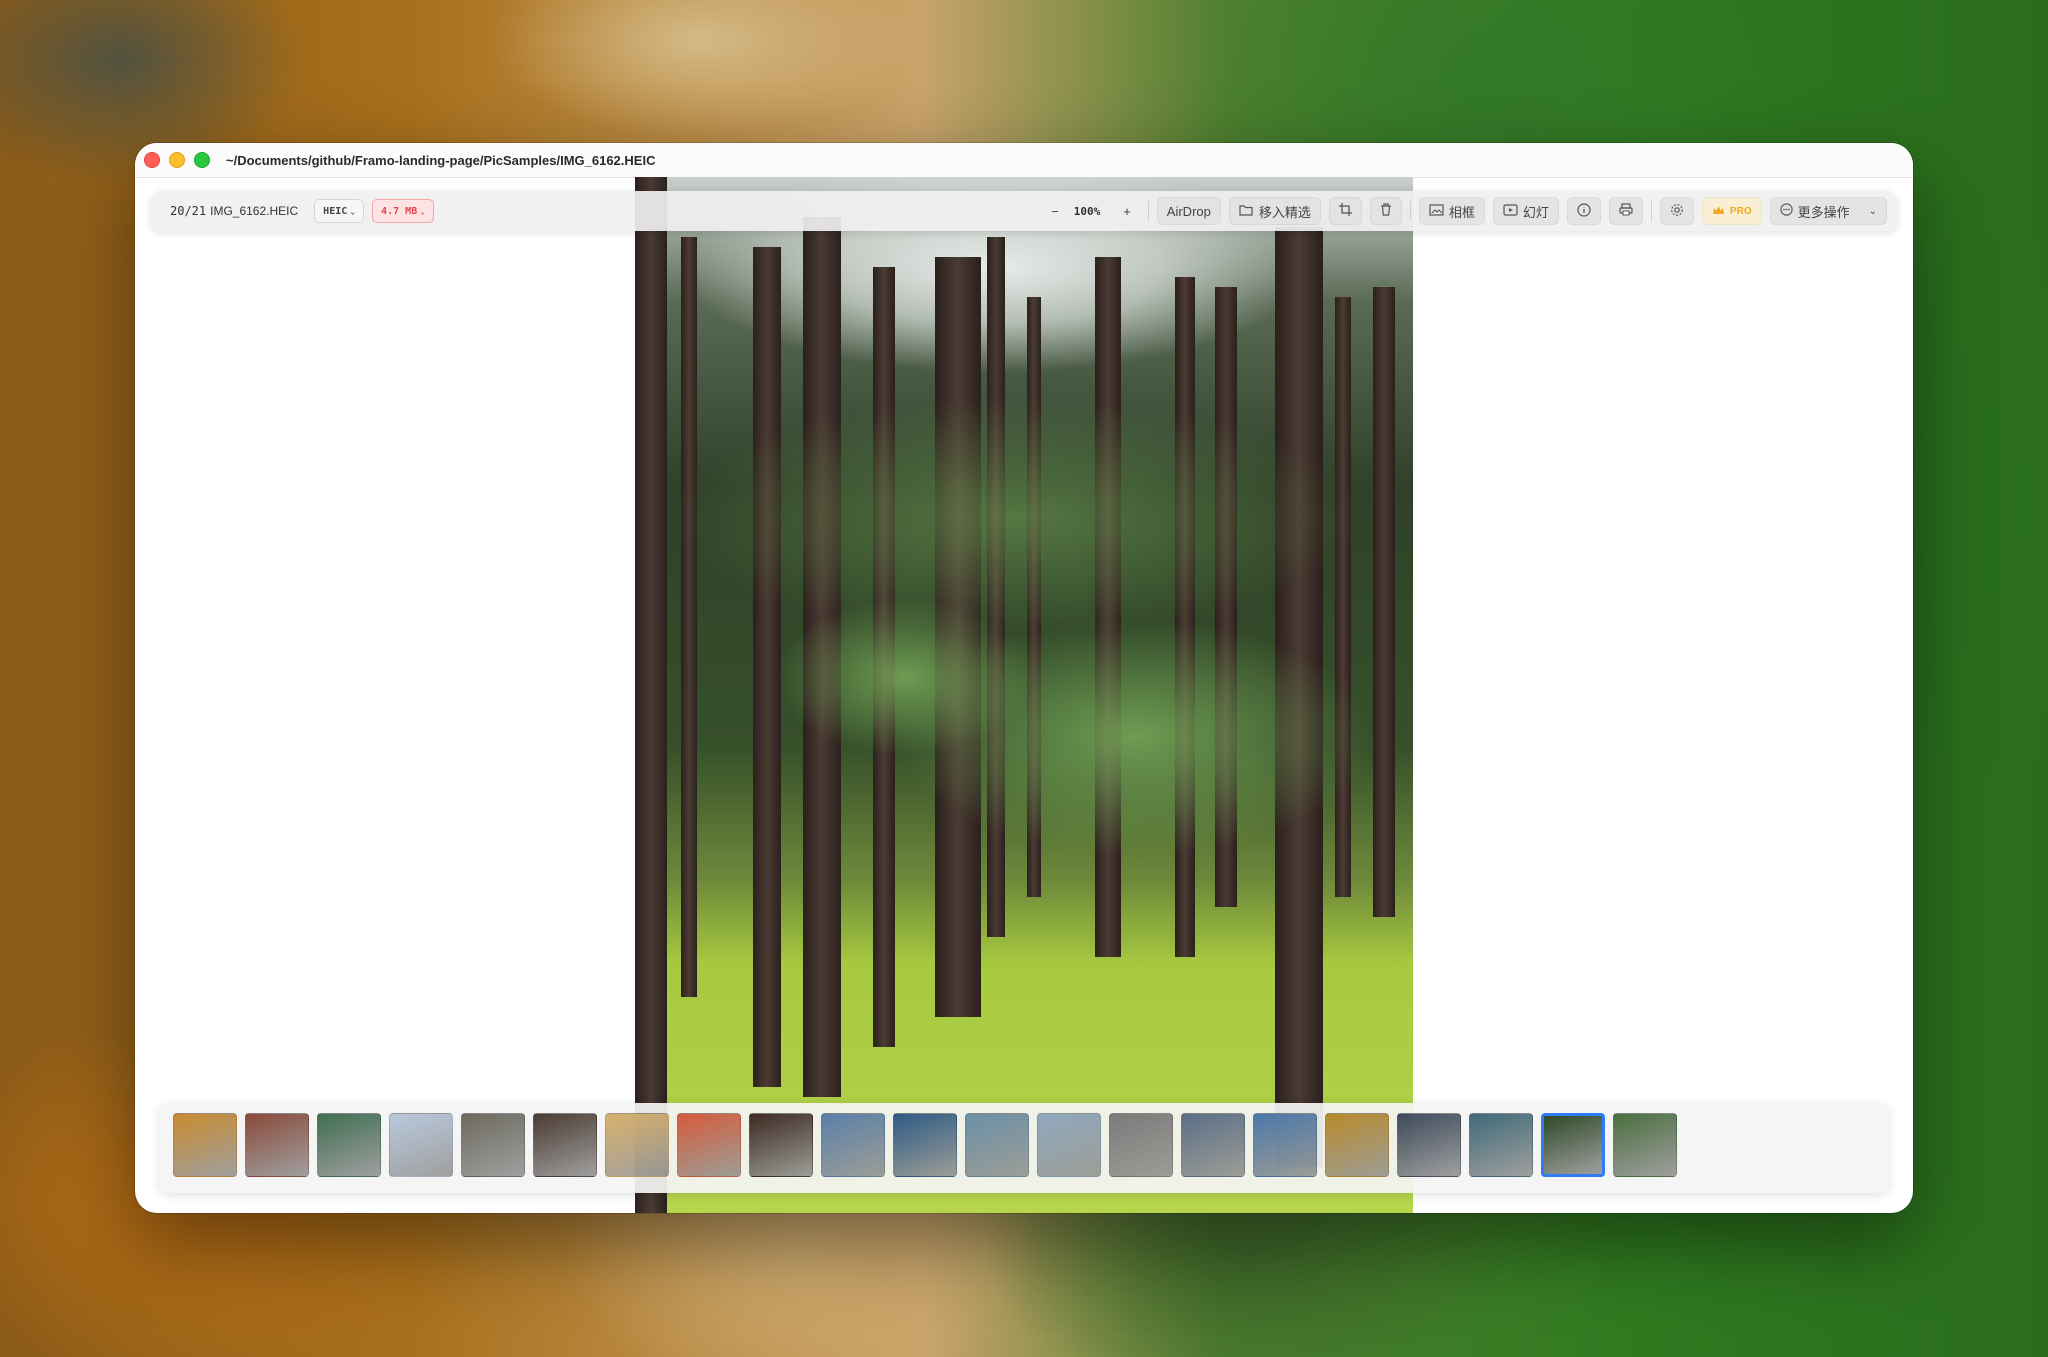  I want to click on close-button, so click(152, 160).